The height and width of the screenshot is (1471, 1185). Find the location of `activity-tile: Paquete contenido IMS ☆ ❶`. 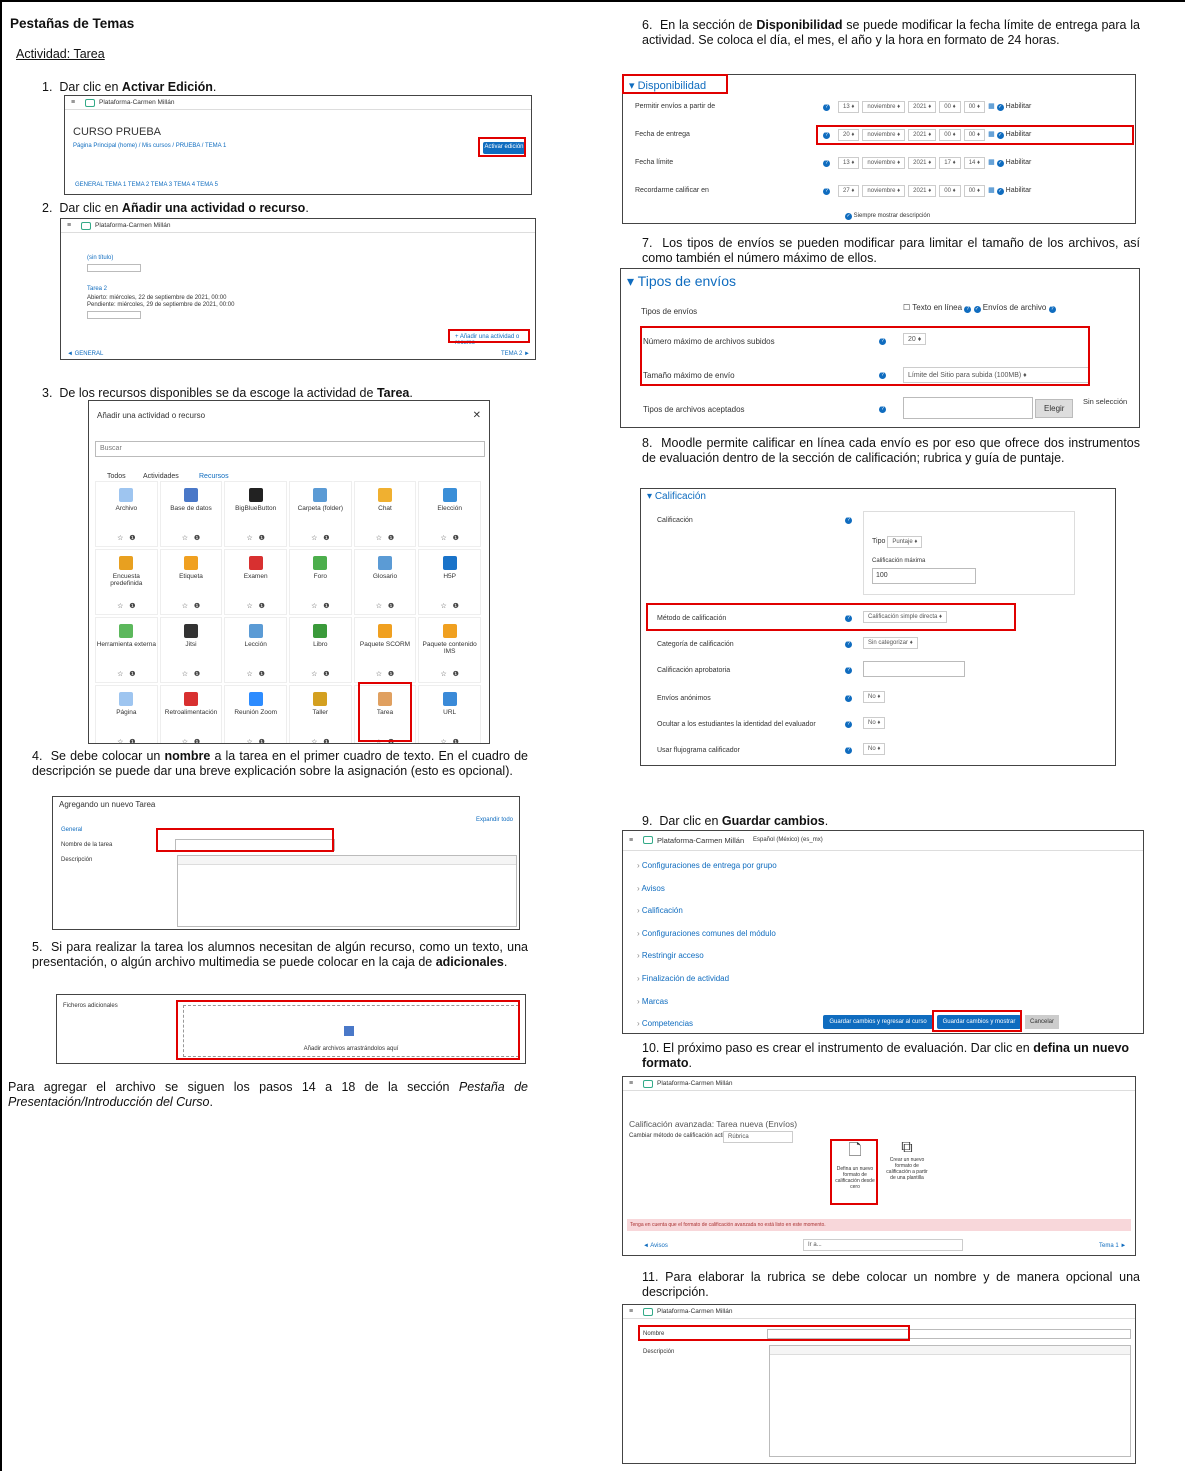

activity-tile: Paquete contenido IMS ☆ ❶ is located at coordinates (449, 650).